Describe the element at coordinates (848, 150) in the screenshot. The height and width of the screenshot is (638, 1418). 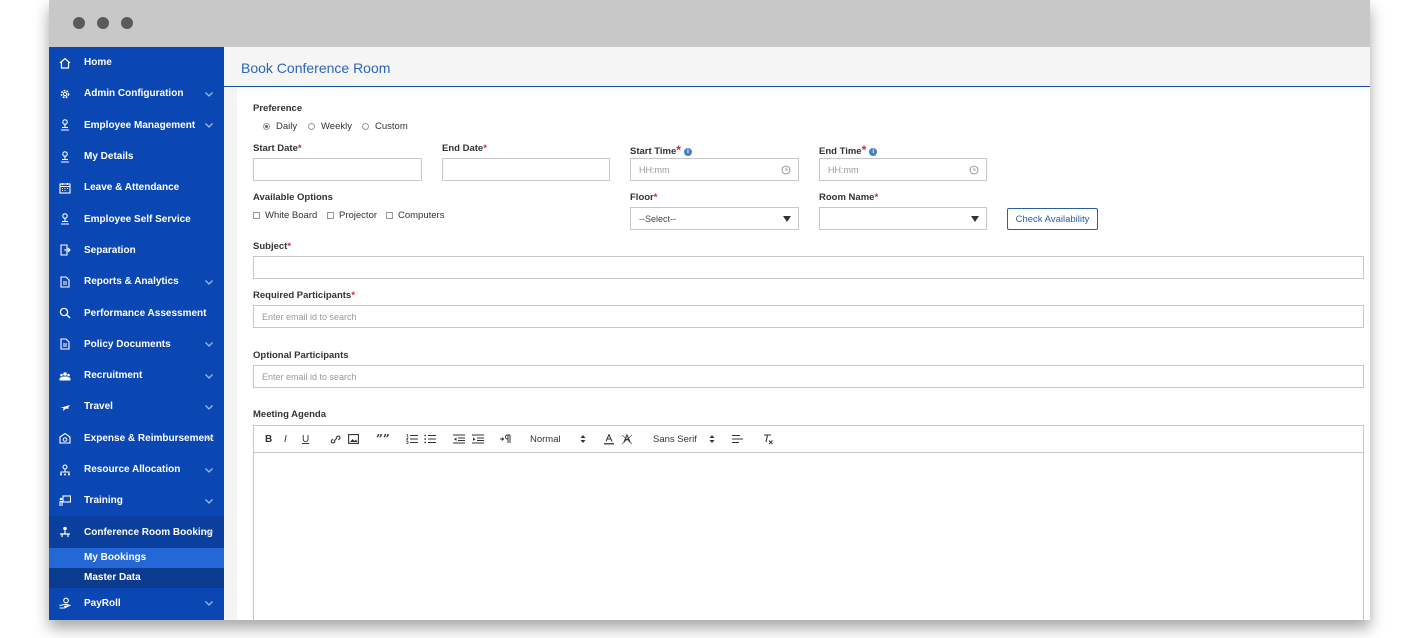
I see `end-time-label: End Time* i` at that location.